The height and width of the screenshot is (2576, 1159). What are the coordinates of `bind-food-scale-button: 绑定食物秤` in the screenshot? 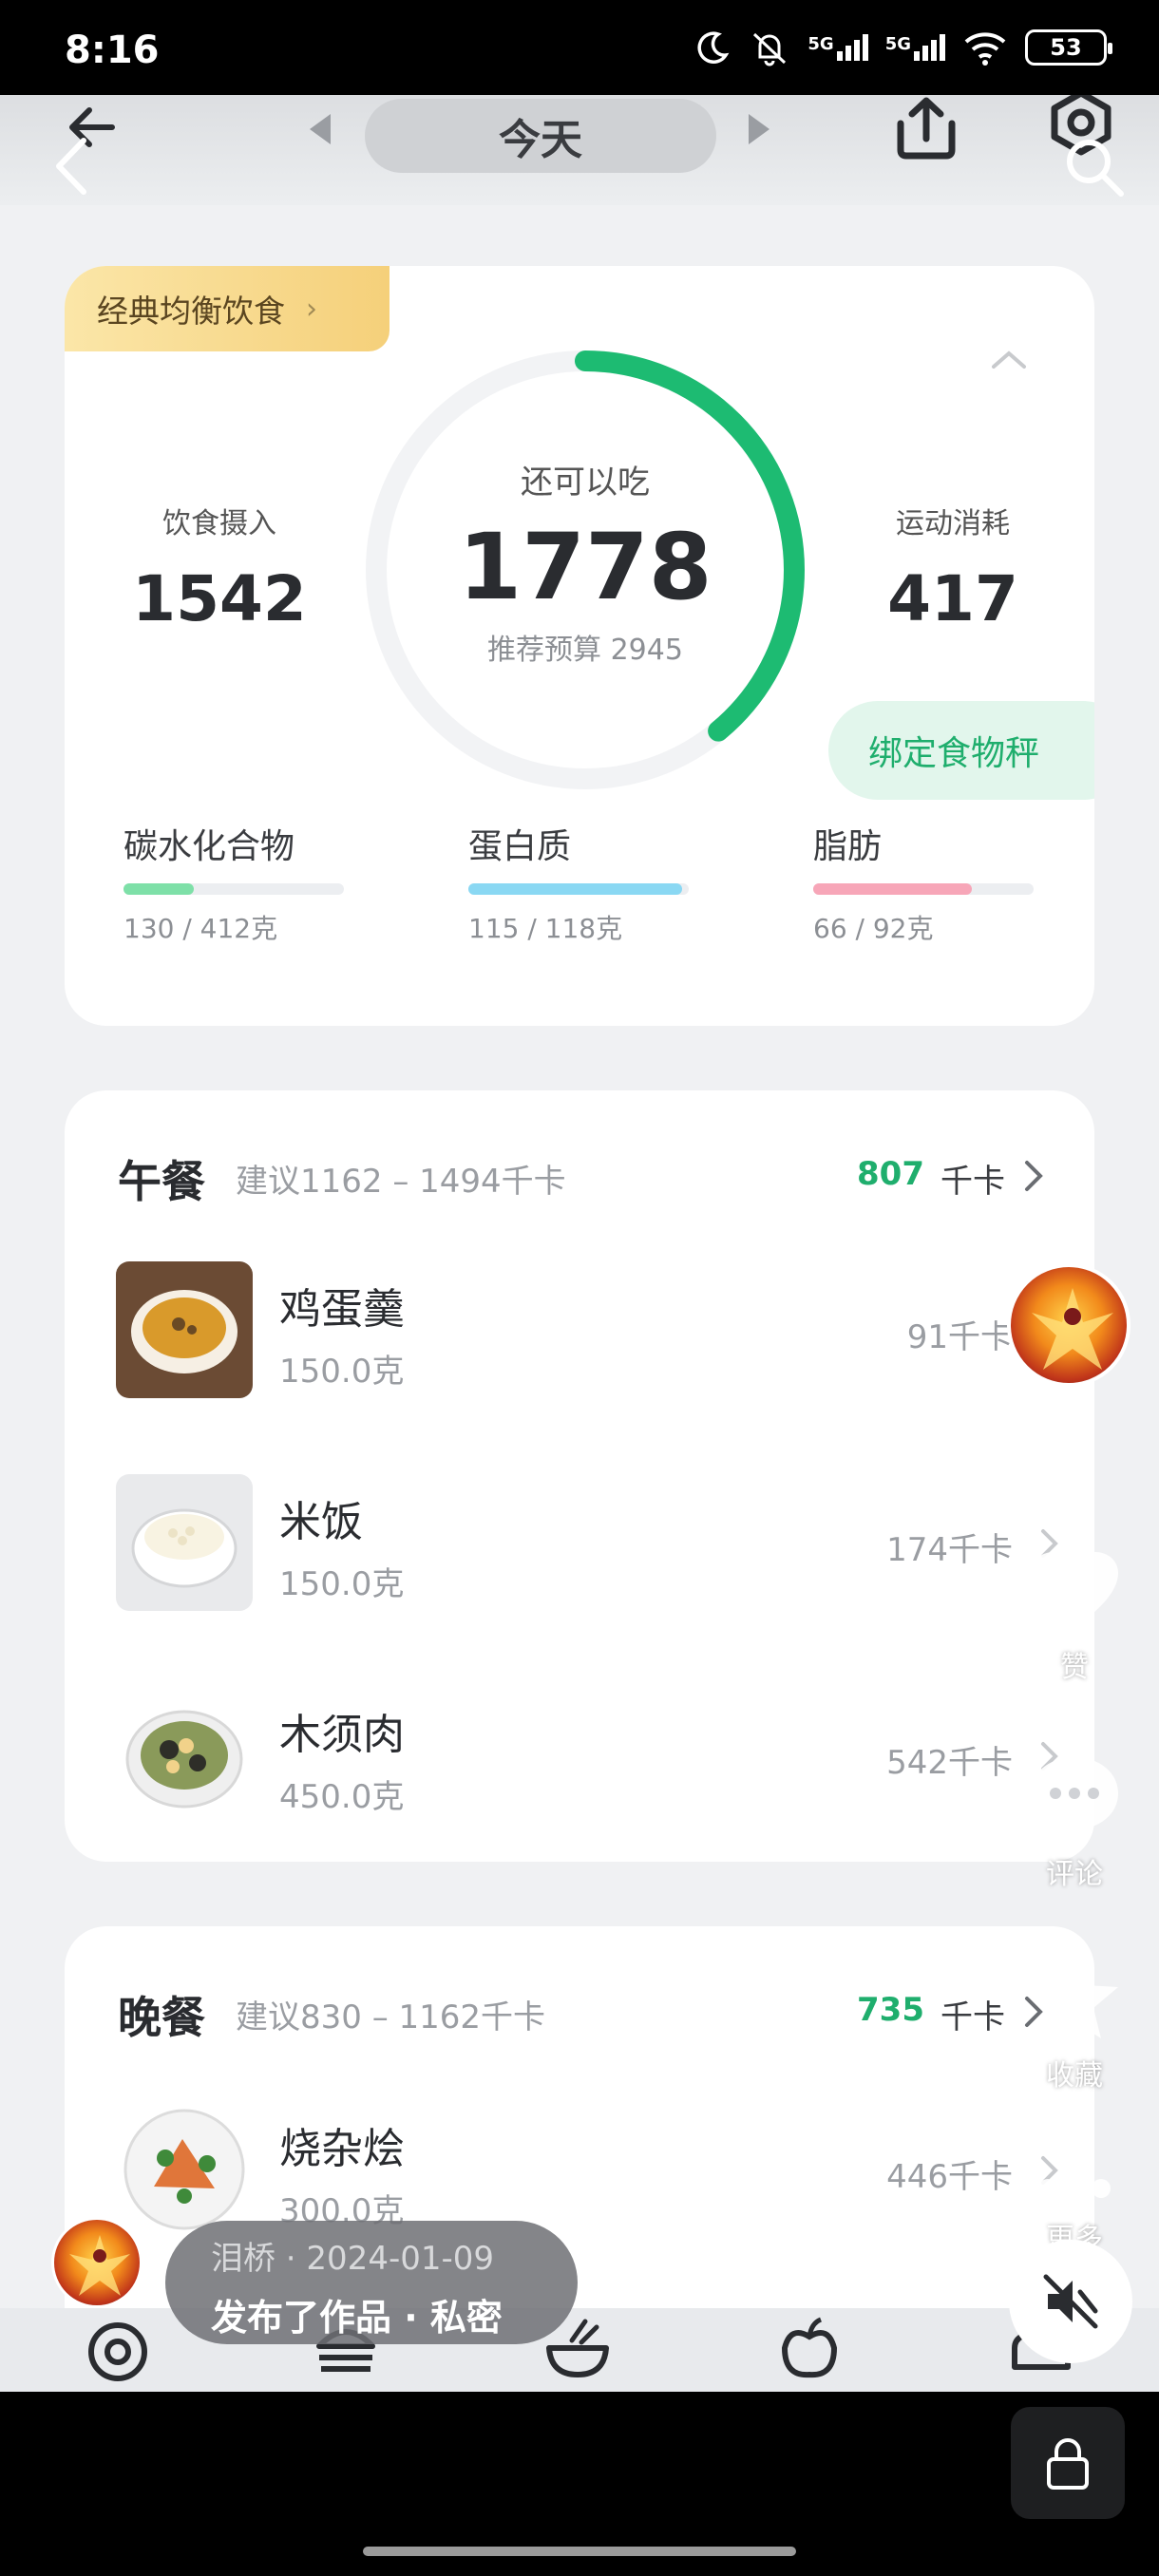 It's located at (961, 750).